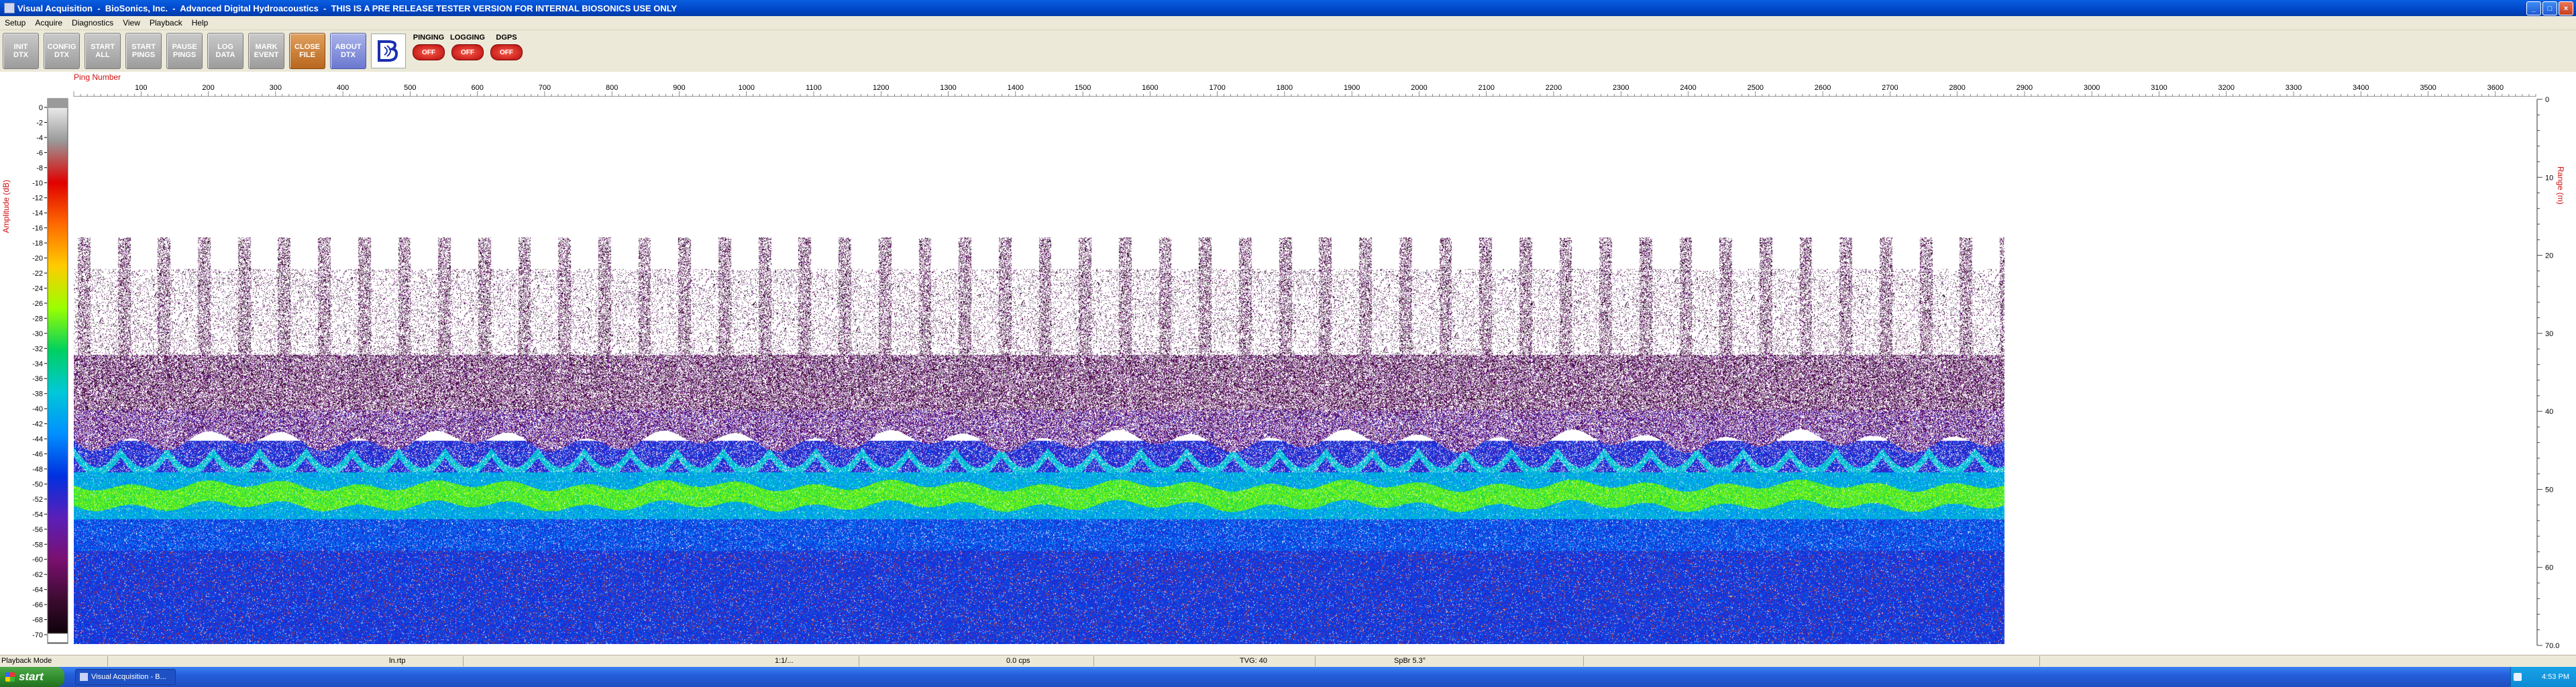 The width and height of the screenshot is (2576, 687). I want to click on mark-event-button: MARK EVENT, so click(266, 51).